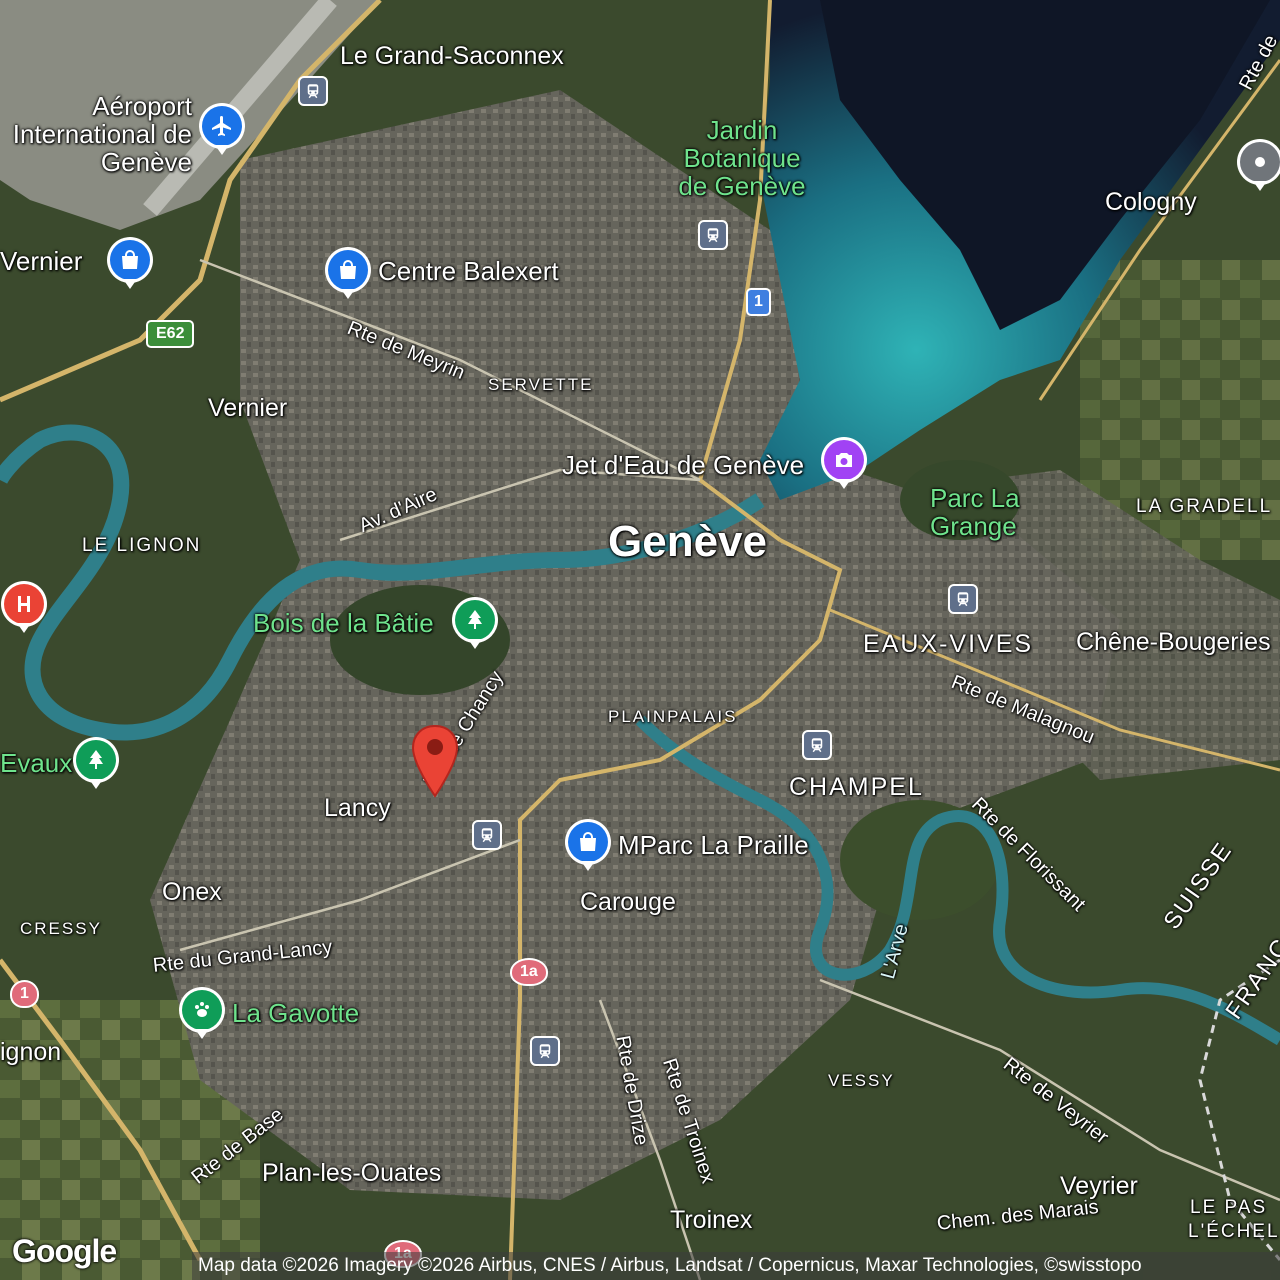  Describe the element at coordinates (856, 787) in the screenshot. I see `district-champel: CHAMPEL` at that location.